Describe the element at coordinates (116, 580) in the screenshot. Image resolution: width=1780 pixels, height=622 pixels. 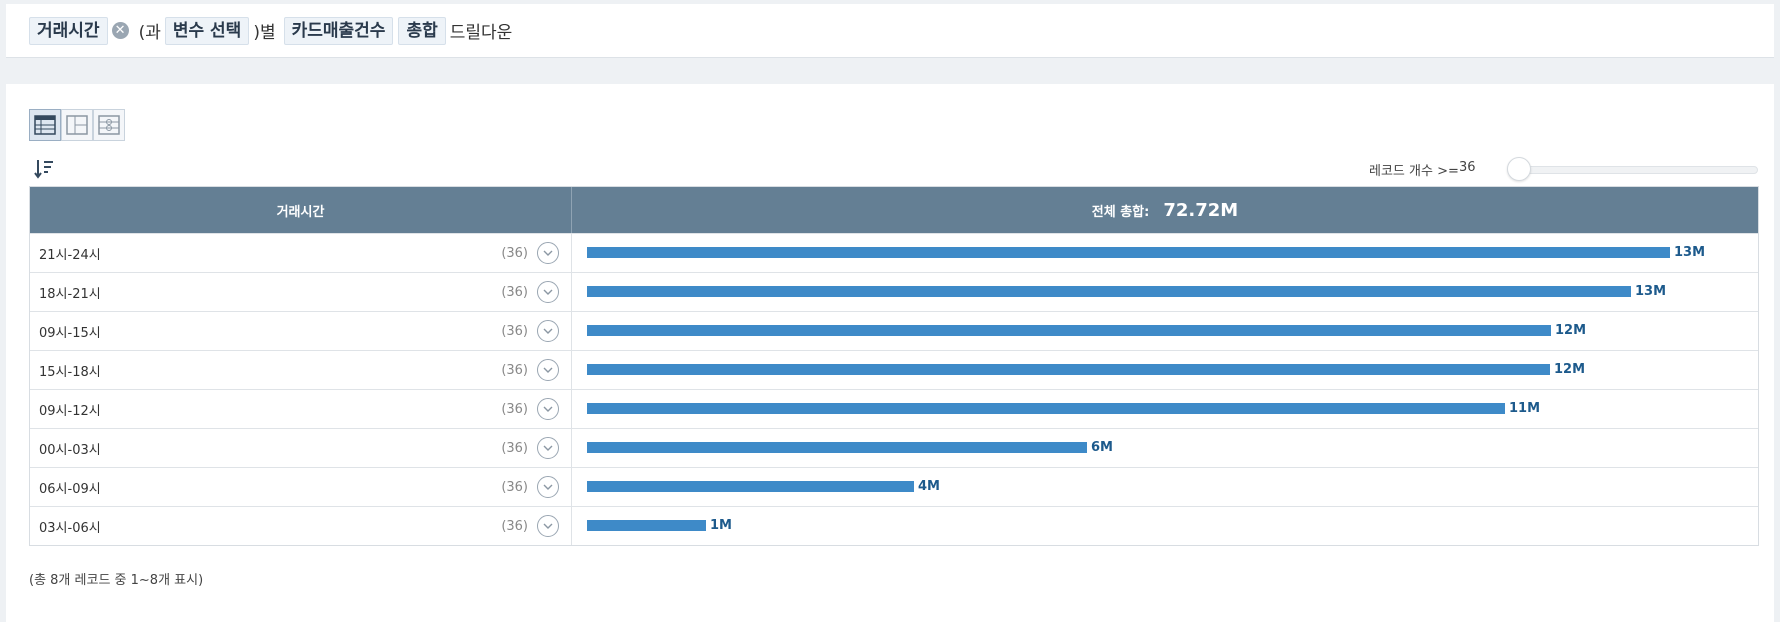
I see `record-summary: (총 8개 레코드 중 1~8개 표시)` at that location.